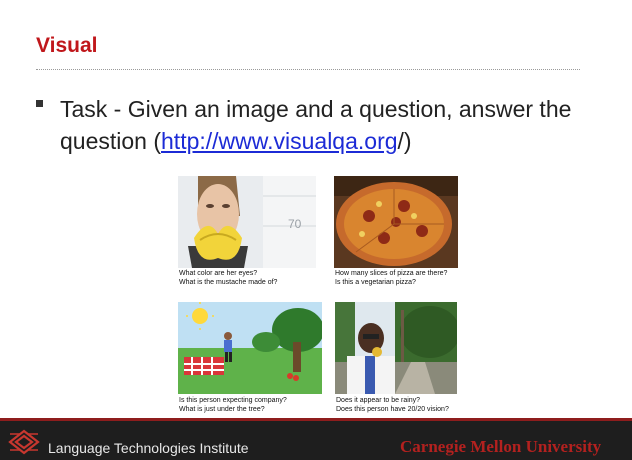 The height and width of the screenshot is (460, 632). I want to click on pizza-image, so click(396, 222).